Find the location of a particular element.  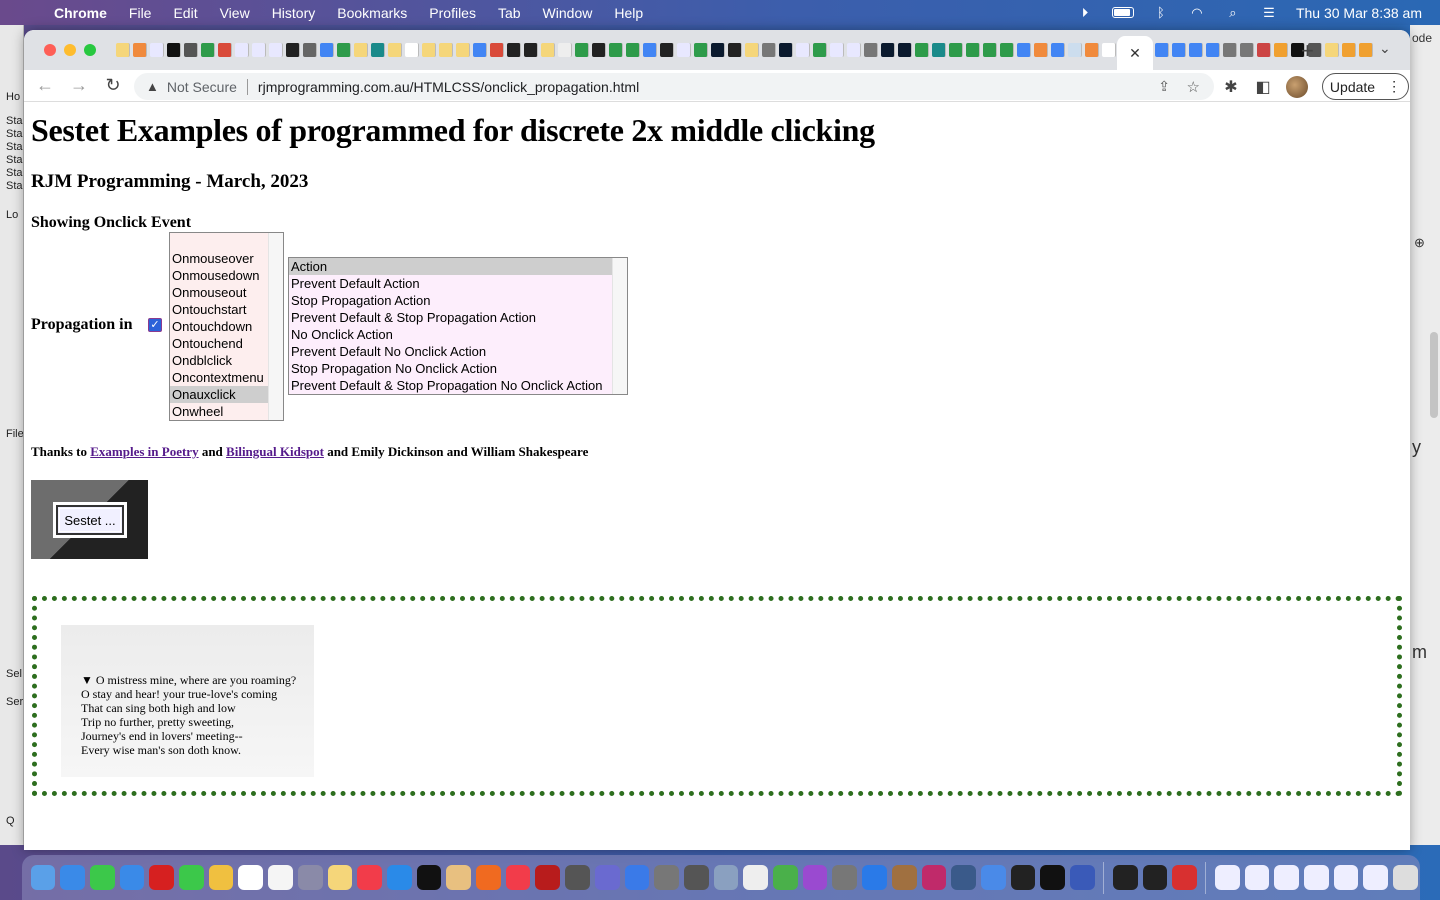

menu-tab: Tab is located at coordinates (509, 13).